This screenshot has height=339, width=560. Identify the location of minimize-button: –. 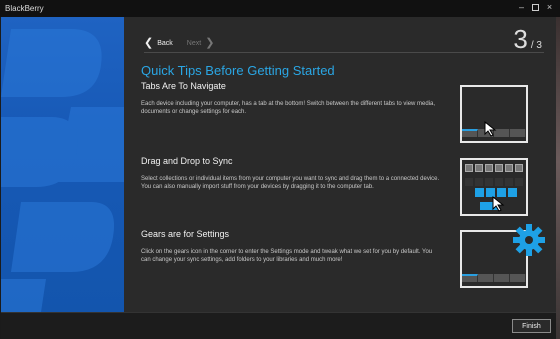
(521, 7).